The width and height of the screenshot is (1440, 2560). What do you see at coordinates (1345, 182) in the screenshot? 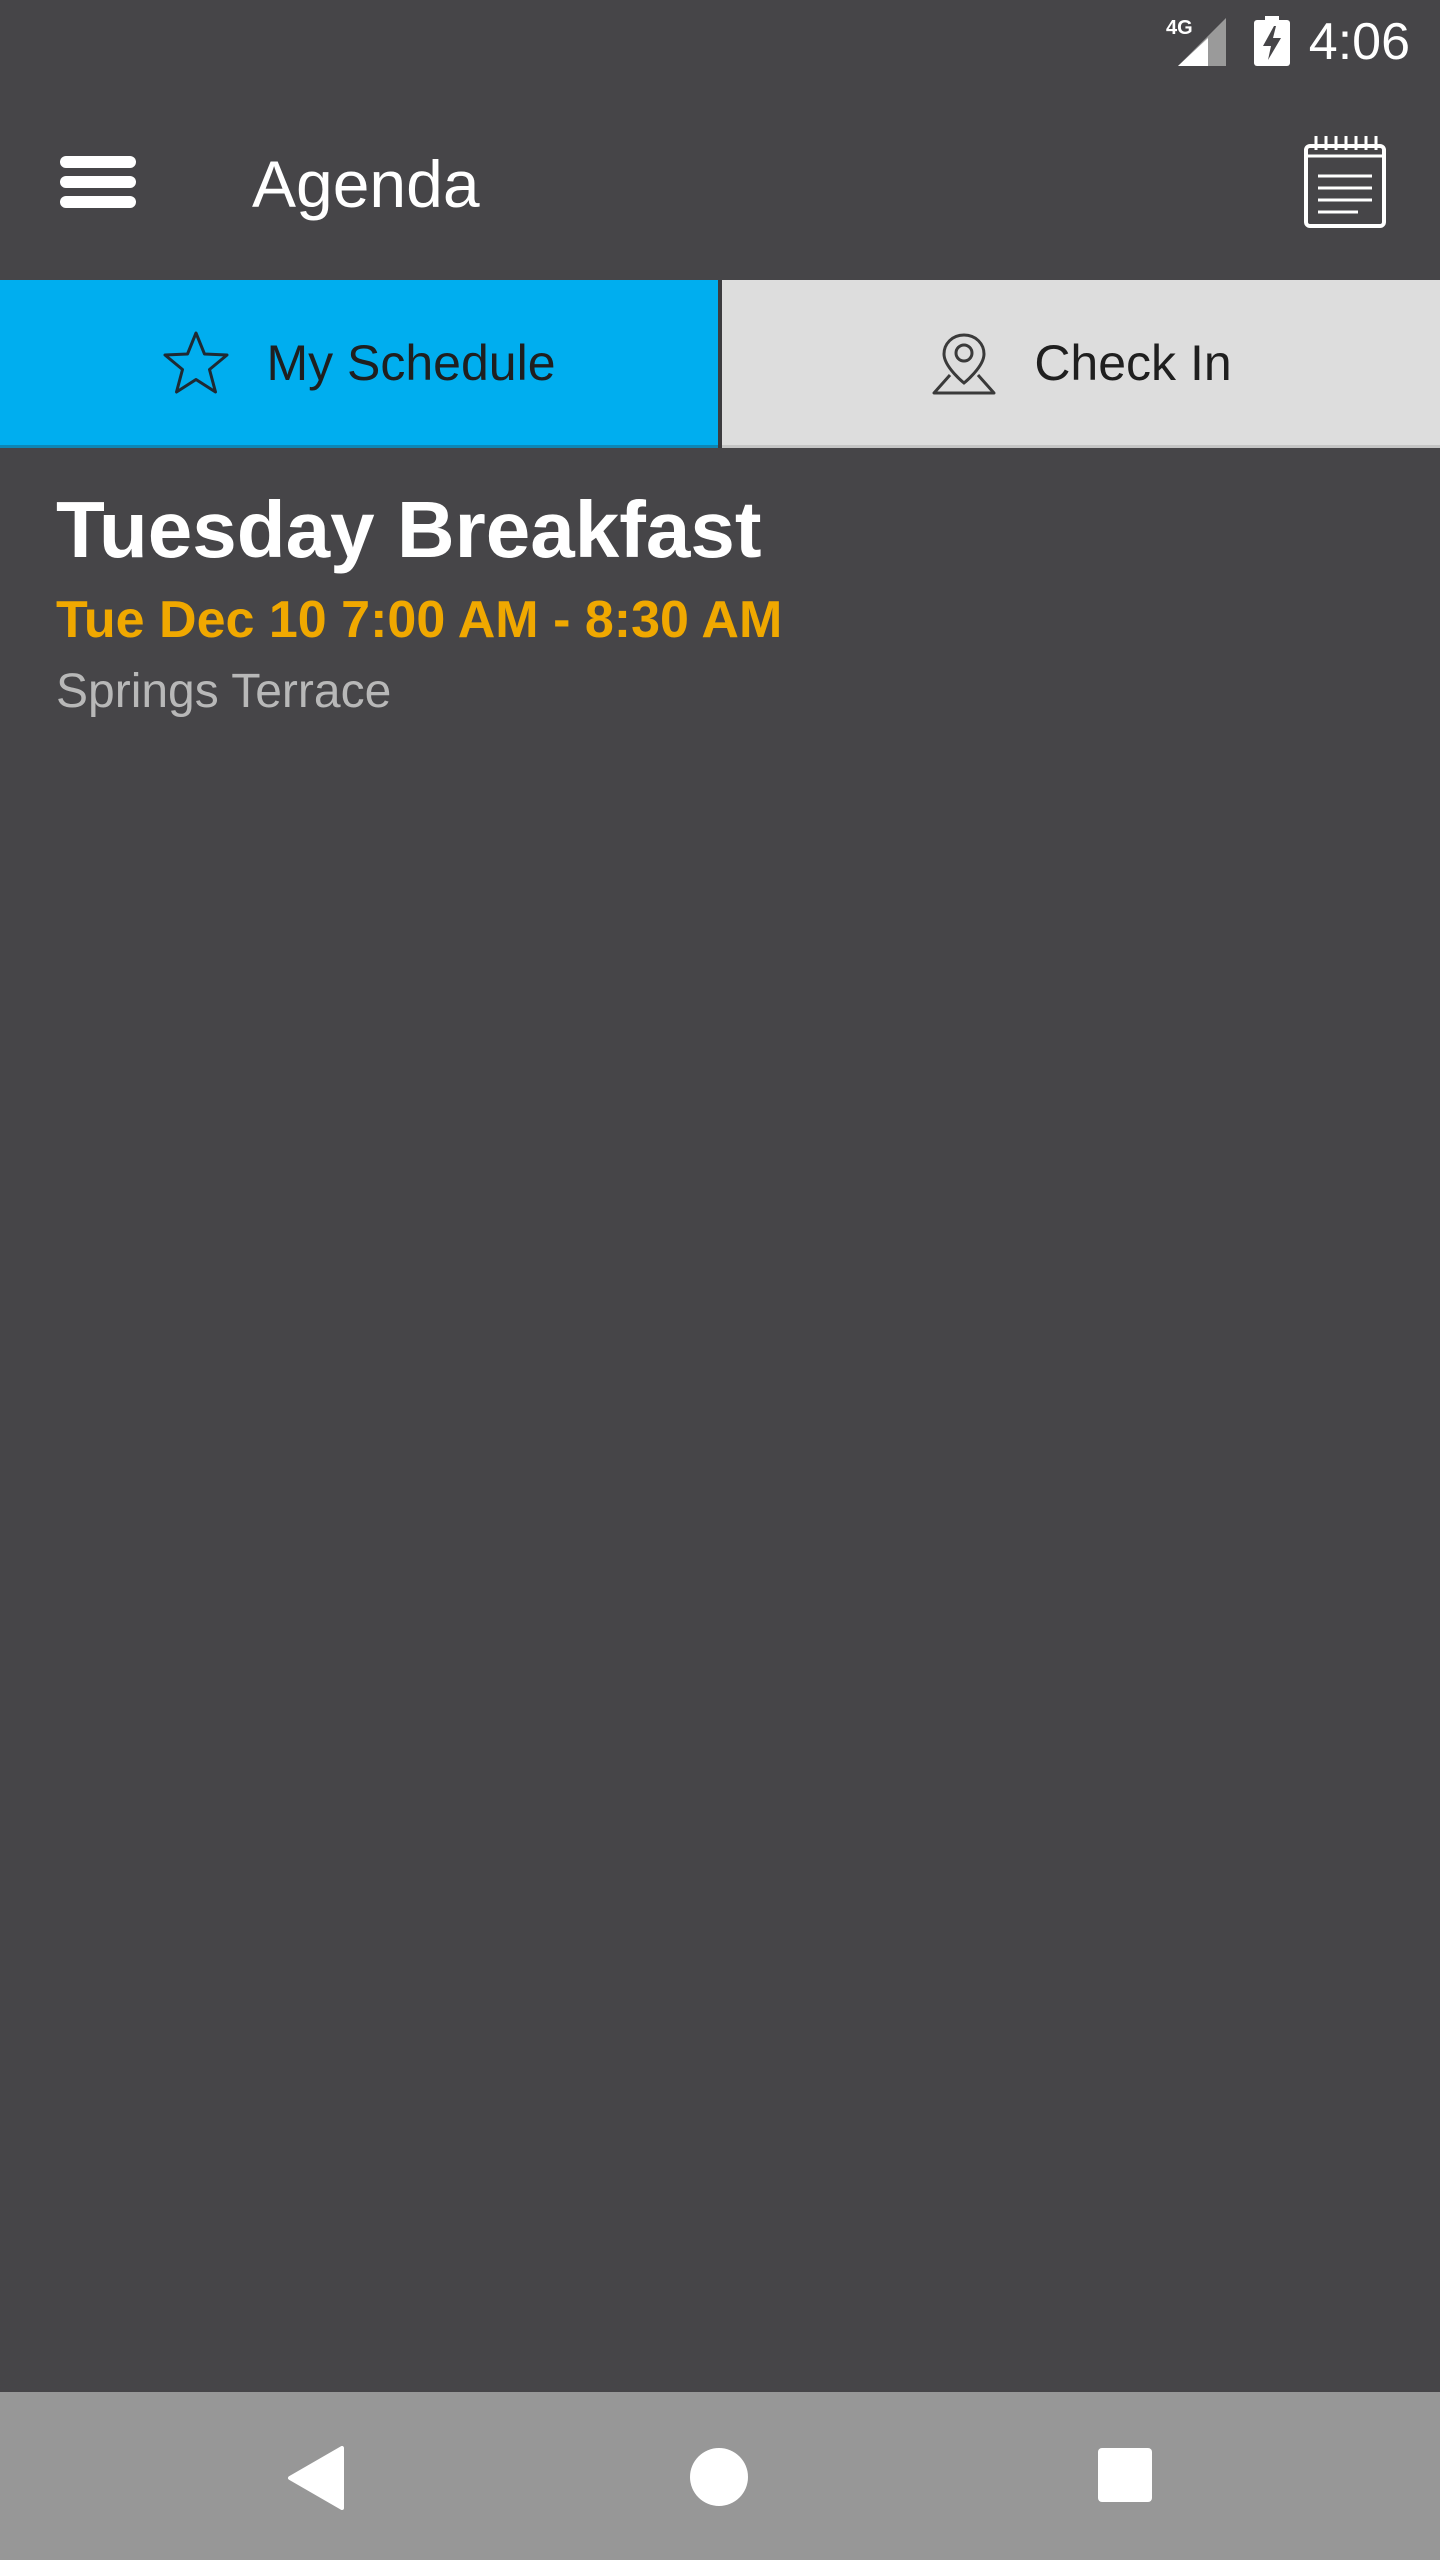
I see `notepad-icon` at bounding box center [1345, 182].